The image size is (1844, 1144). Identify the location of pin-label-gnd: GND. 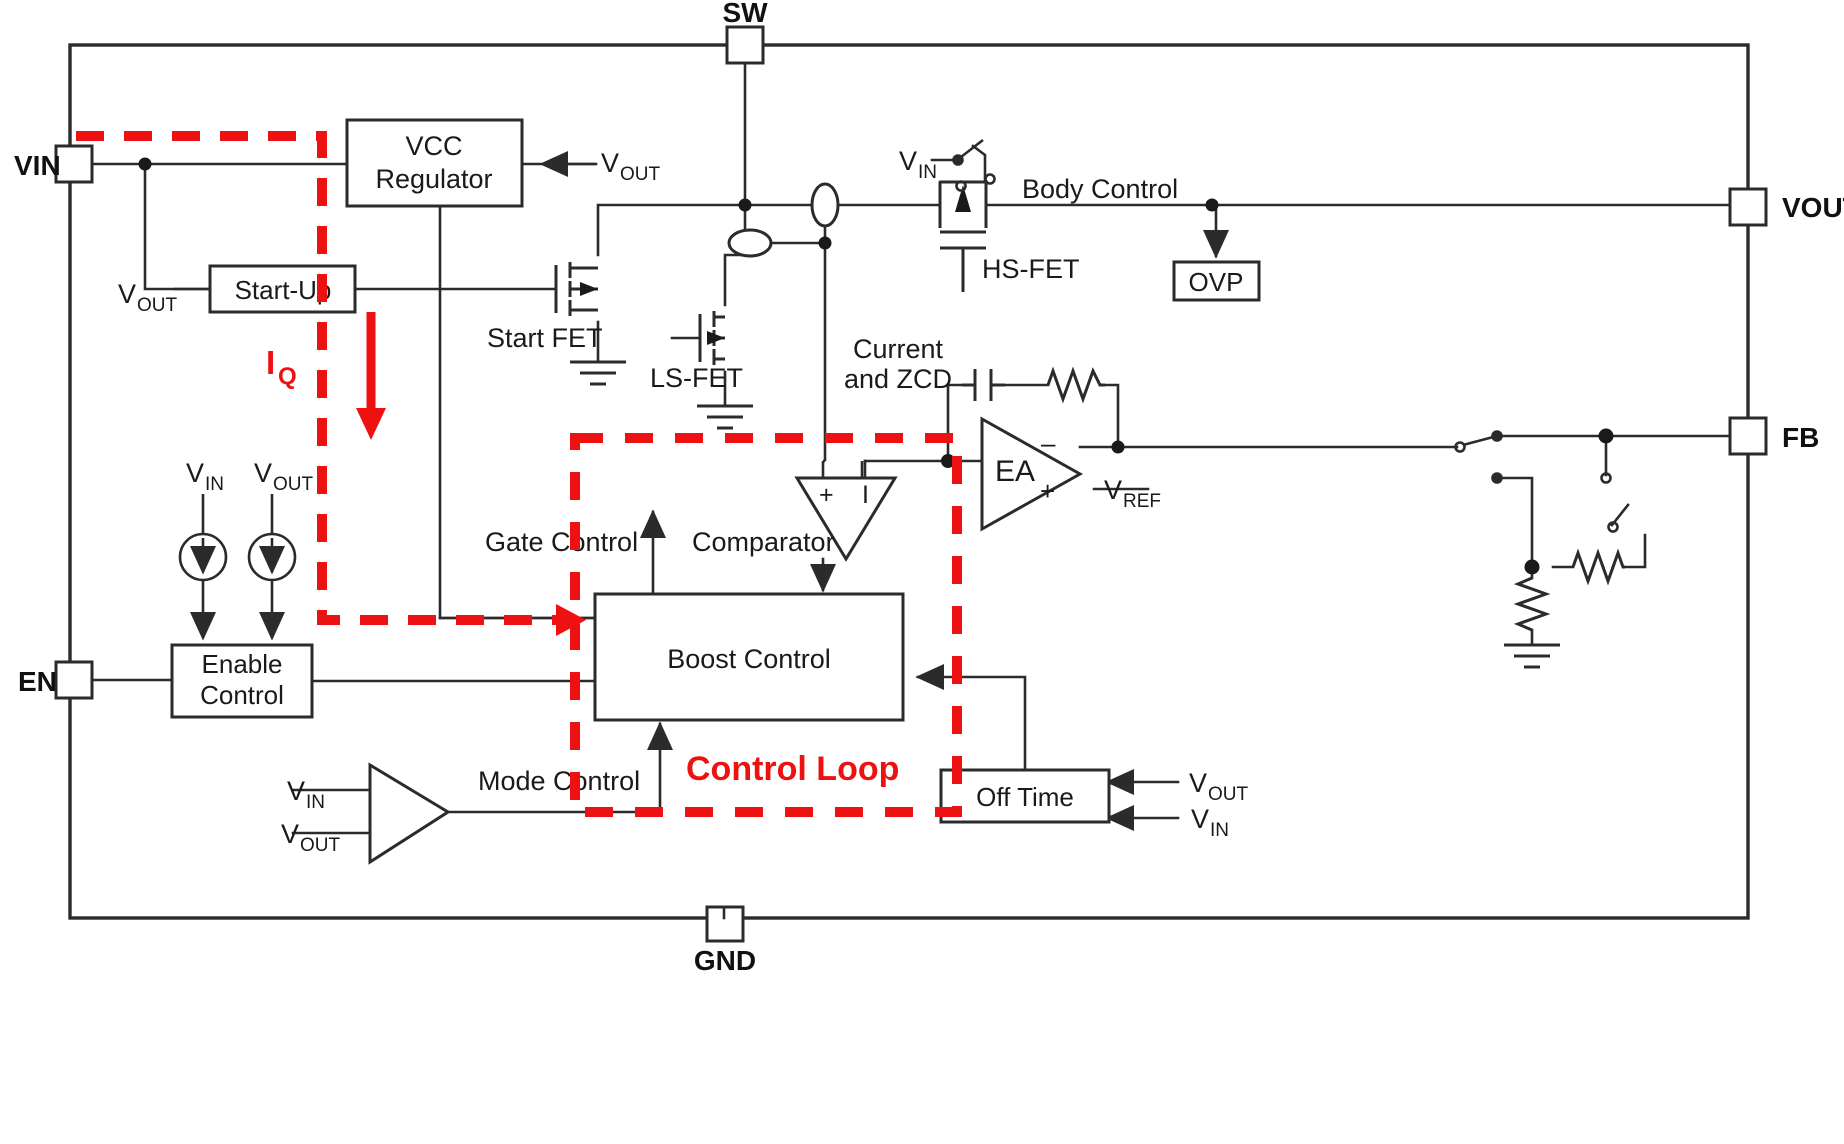
(725, 960).